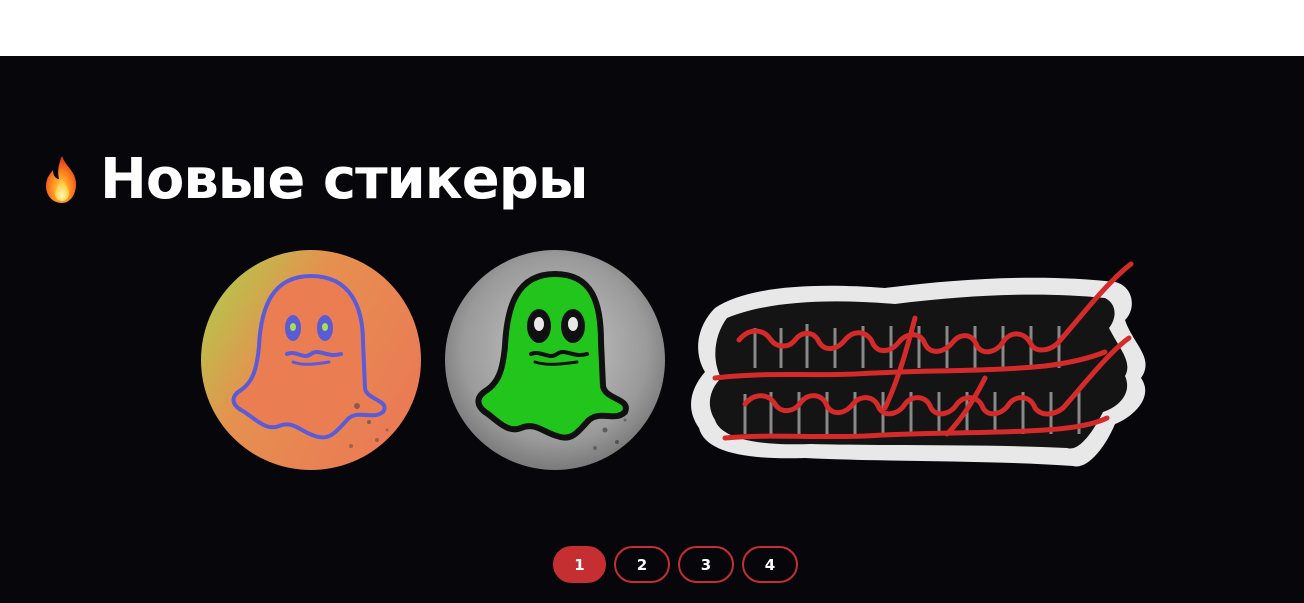 The width and height of the screenshot is (1304, 603). Describe the element at coordinates (706, 564) in the screenshot. I see `page-button-3: 3` at that location.